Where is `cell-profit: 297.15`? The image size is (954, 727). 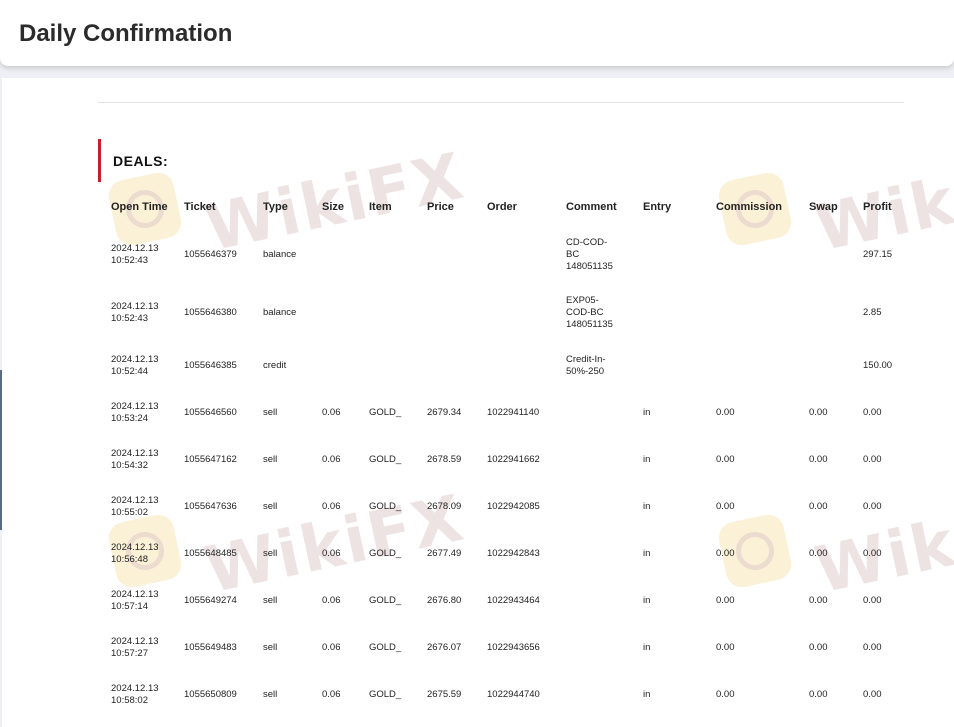 cell-profit: 297.15 is located at coordinates (878, 254).